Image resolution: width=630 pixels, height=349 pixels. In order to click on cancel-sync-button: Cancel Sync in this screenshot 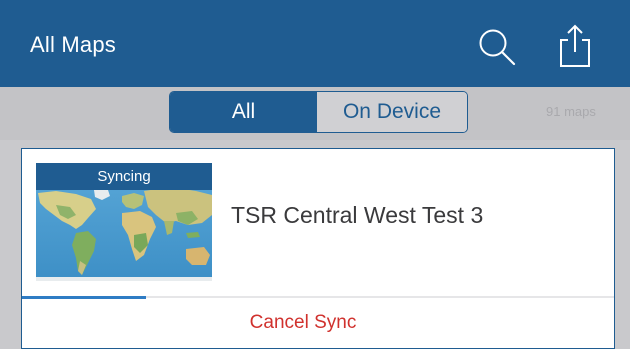, I will do `click(318, 323)`.